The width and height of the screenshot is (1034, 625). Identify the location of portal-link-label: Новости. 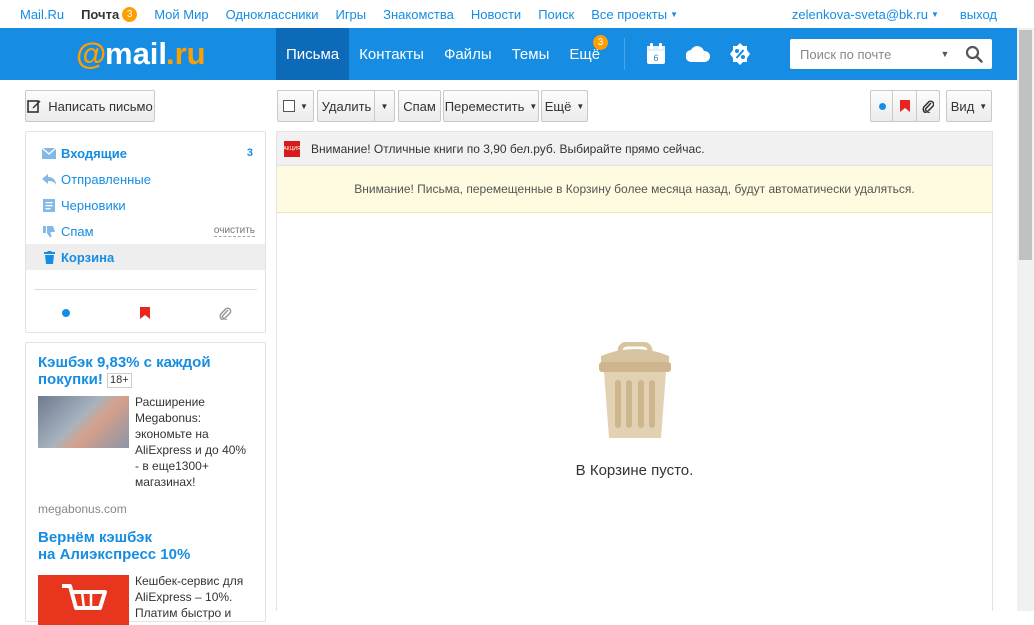
(496, 14).